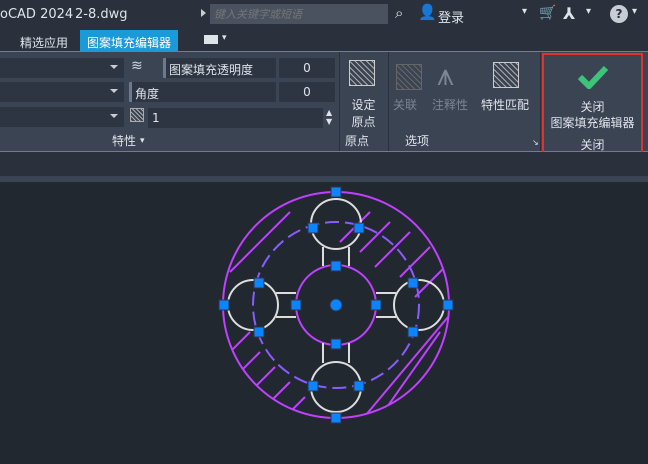 The image size is (648, 464). I want to click on match-properties-button: 特性匹配, so click(505, 104).